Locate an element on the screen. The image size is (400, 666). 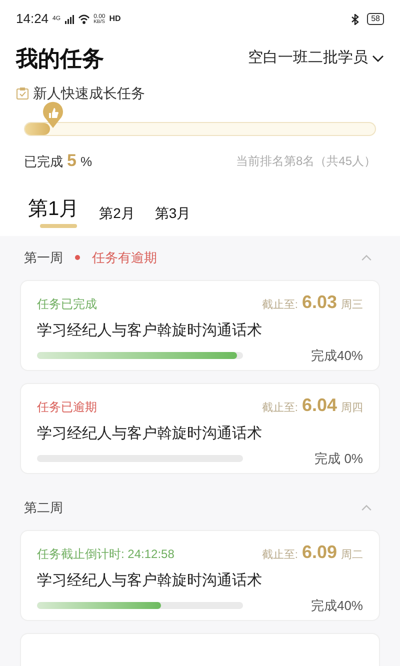
task-status: 任务已完成 is located at coordinates (67, 304).